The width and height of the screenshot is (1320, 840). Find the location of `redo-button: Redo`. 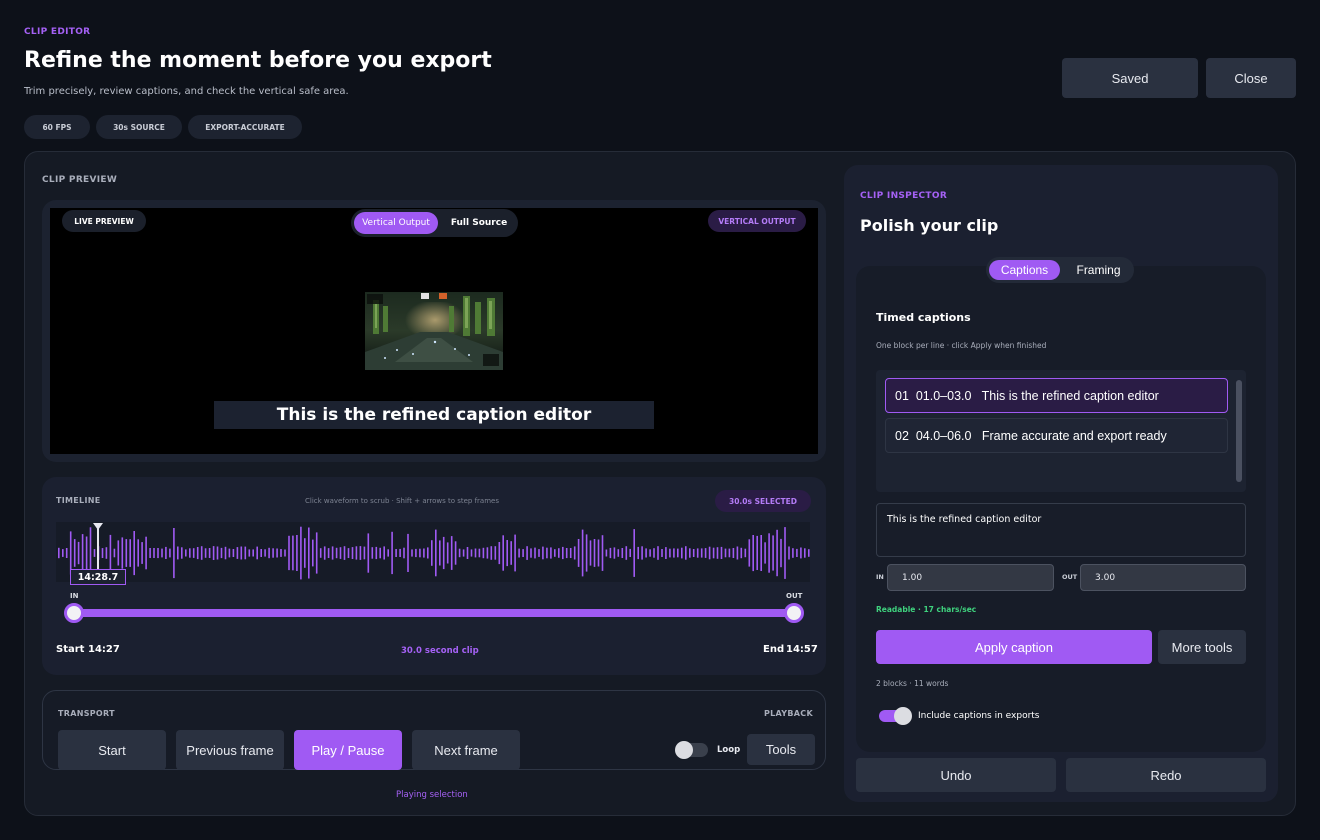

redo-button: Redo is located at coordinates (1166, 775).